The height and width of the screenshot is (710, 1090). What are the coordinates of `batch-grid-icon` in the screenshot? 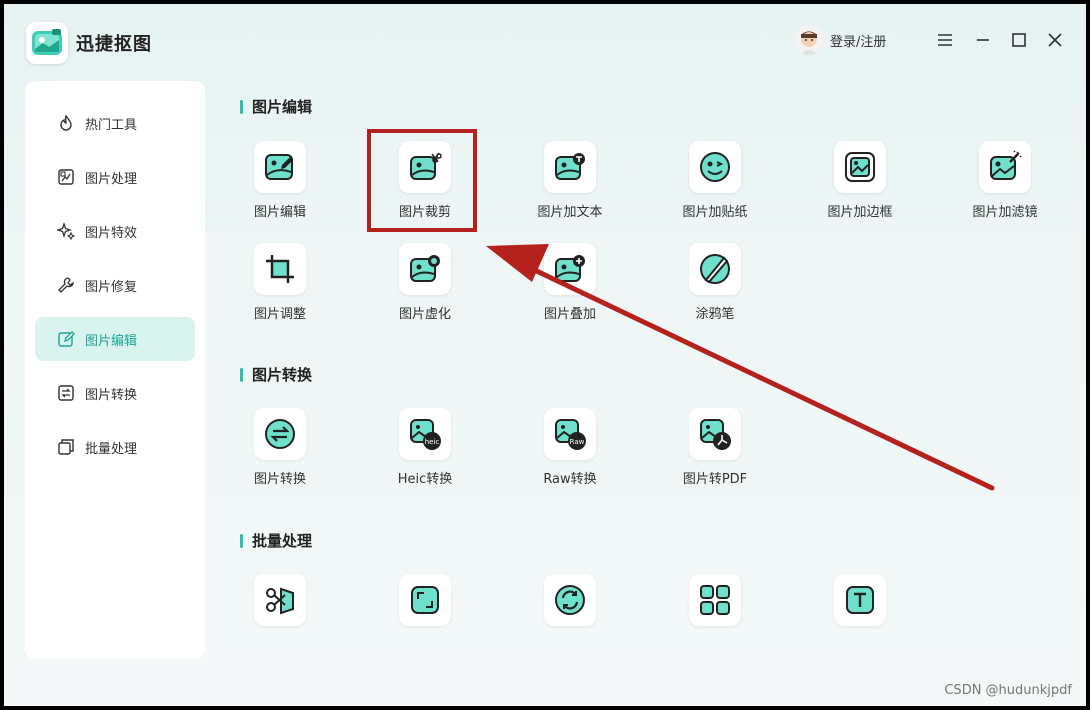 It's located at (715, 600).